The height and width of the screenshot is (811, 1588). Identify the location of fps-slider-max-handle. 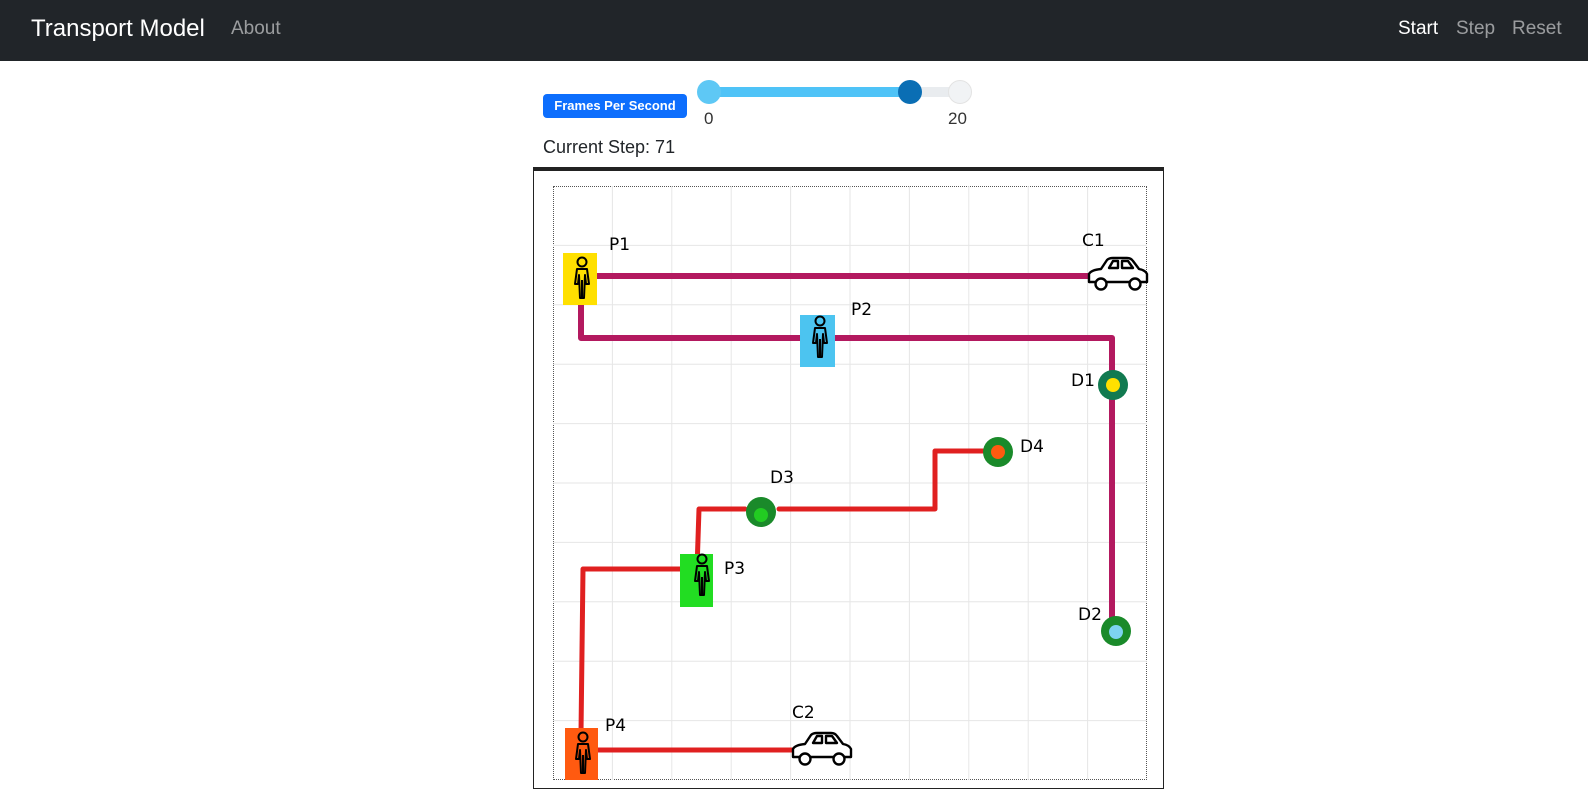
(960, 92).